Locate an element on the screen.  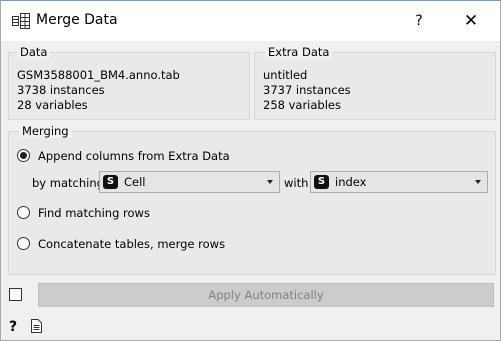
window-title: Merge Data is located at coordinates (77, 20).